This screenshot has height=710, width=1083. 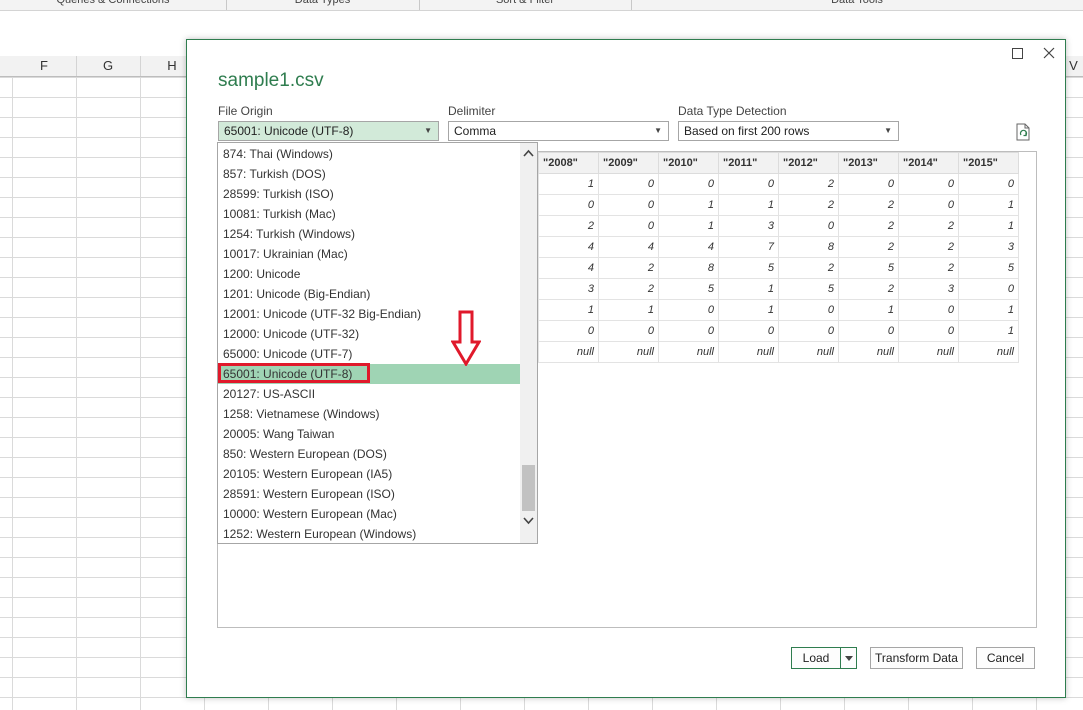 What do you see at coordinates (369, 414) in the screenshot?
I see `dropdown-option: 1258: Vietnamese (Windows)` at bounding box center [369, 414].